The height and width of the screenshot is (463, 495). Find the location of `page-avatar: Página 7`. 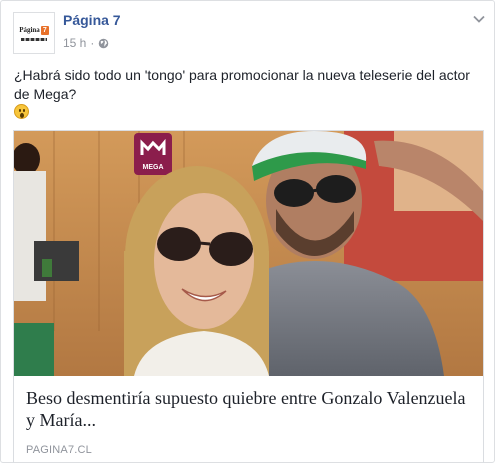

page-avatar: Página 7 is located at coordinates (34, 33).